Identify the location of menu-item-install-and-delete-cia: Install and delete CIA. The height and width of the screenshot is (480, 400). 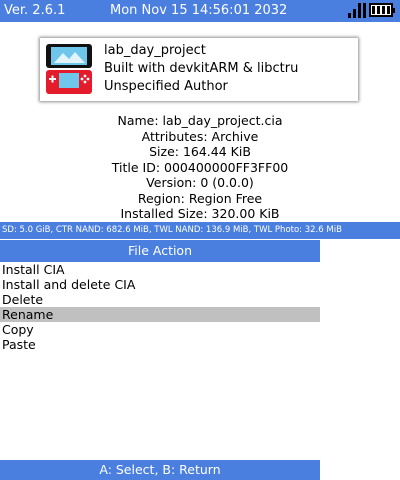
(160, 284).